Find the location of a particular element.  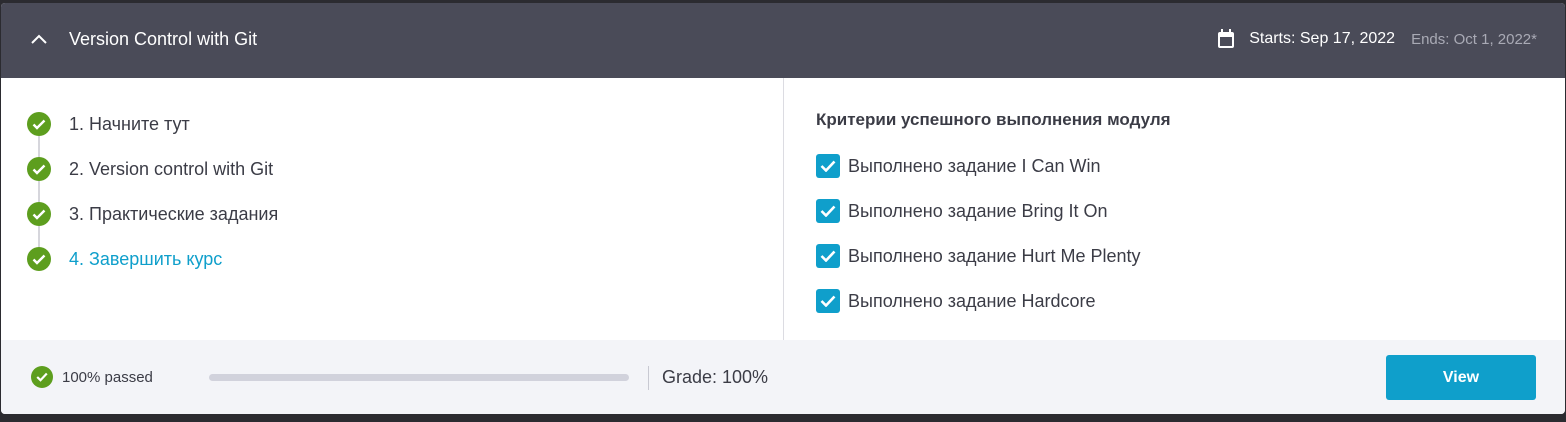

step-item: 2. Version control with Git is located at coordinates (152, 179).